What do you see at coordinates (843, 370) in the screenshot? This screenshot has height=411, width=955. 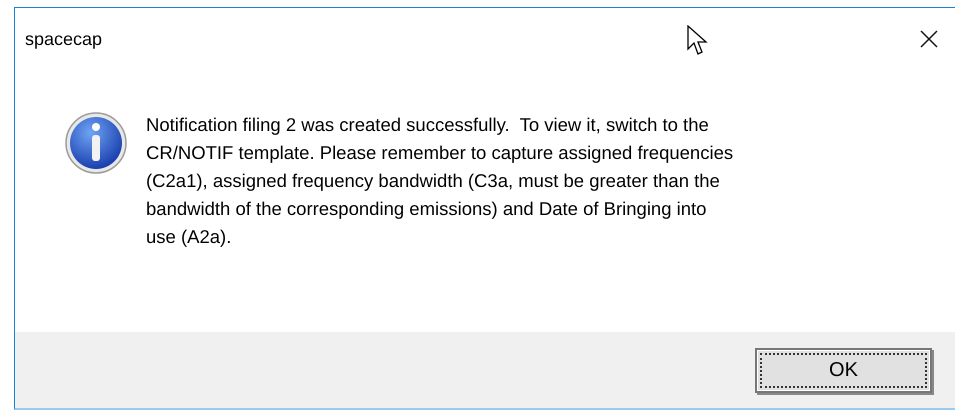 I see `ok-button: OK` at bounding box center [843, 370].